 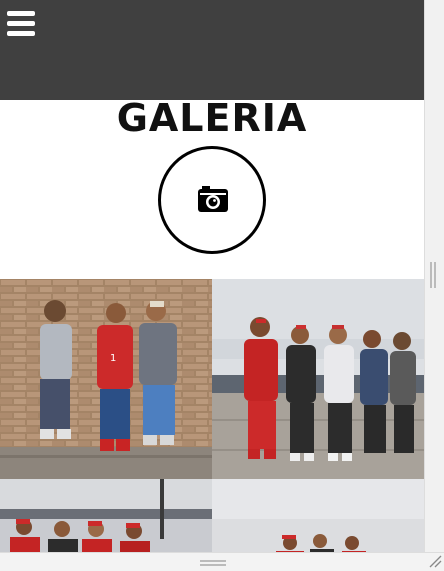 I want to click on corner-resize-grip, so click(x=435, y=561).